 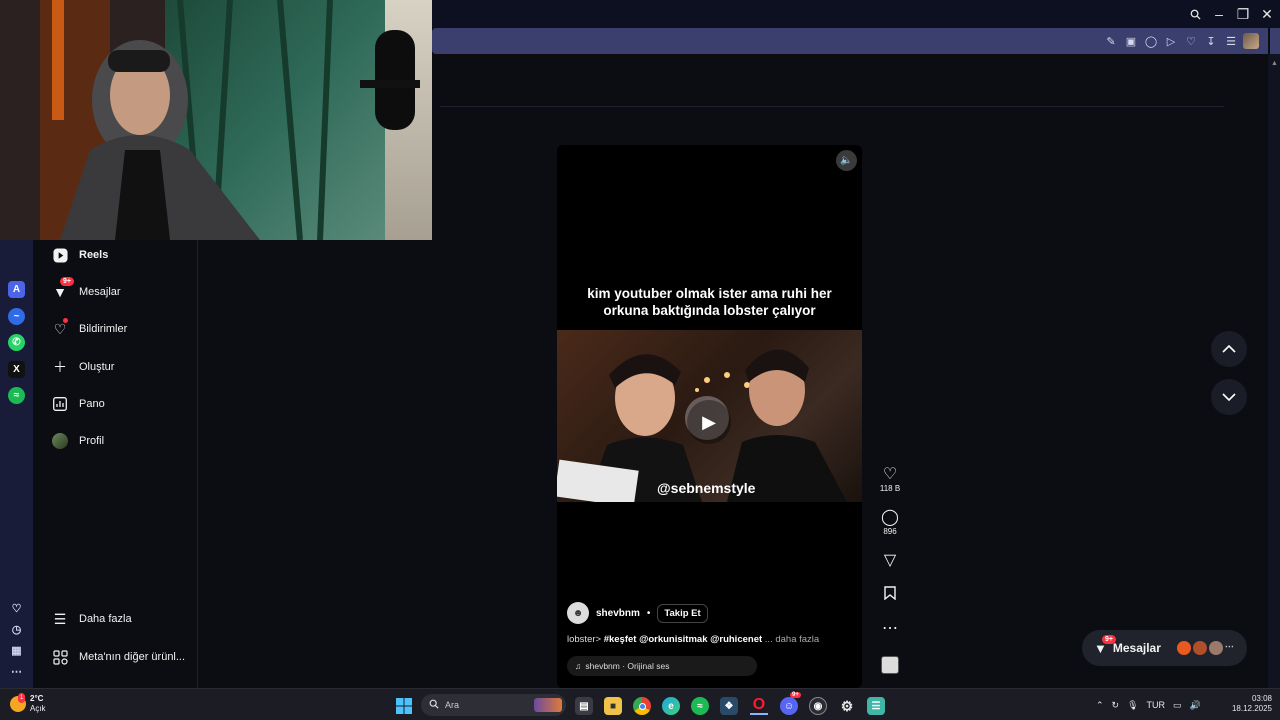 I want to click on chevron-down-icon, so click(x=1229, y=397).